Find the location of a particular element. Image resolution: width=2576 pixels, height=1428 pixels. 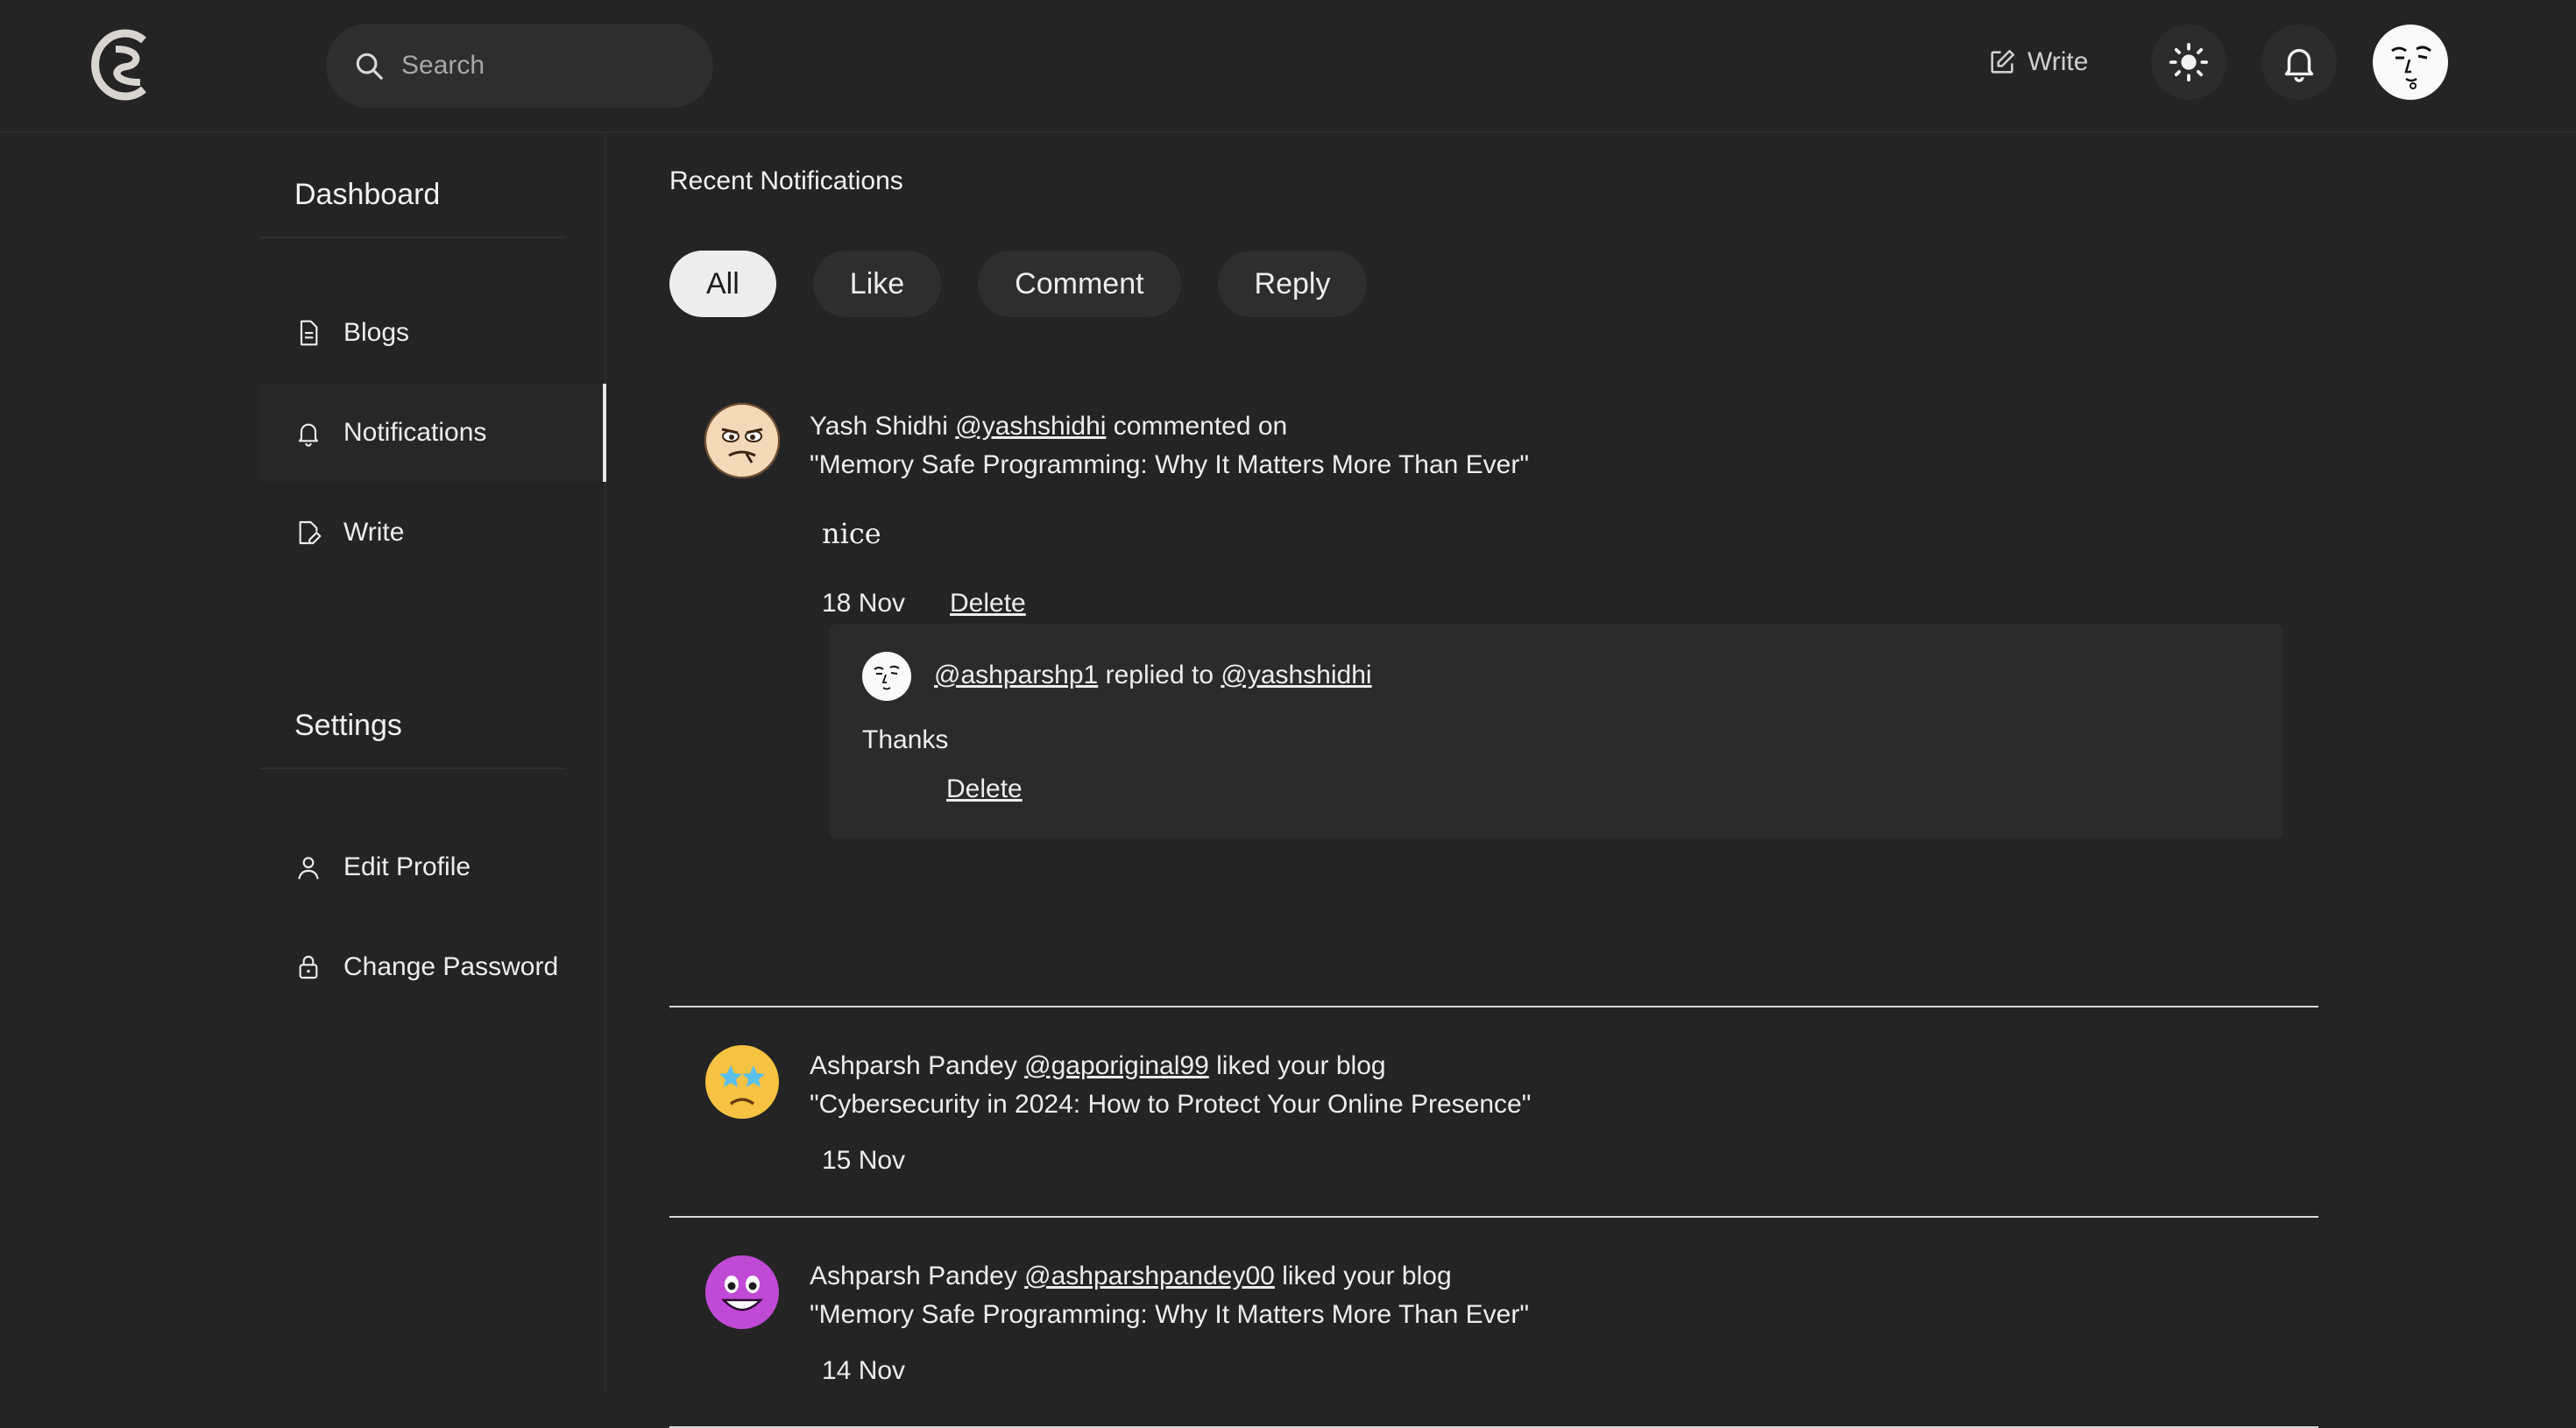

sidebar-item-edit-profile: Edit Profile is located at coordinates (432, 867).